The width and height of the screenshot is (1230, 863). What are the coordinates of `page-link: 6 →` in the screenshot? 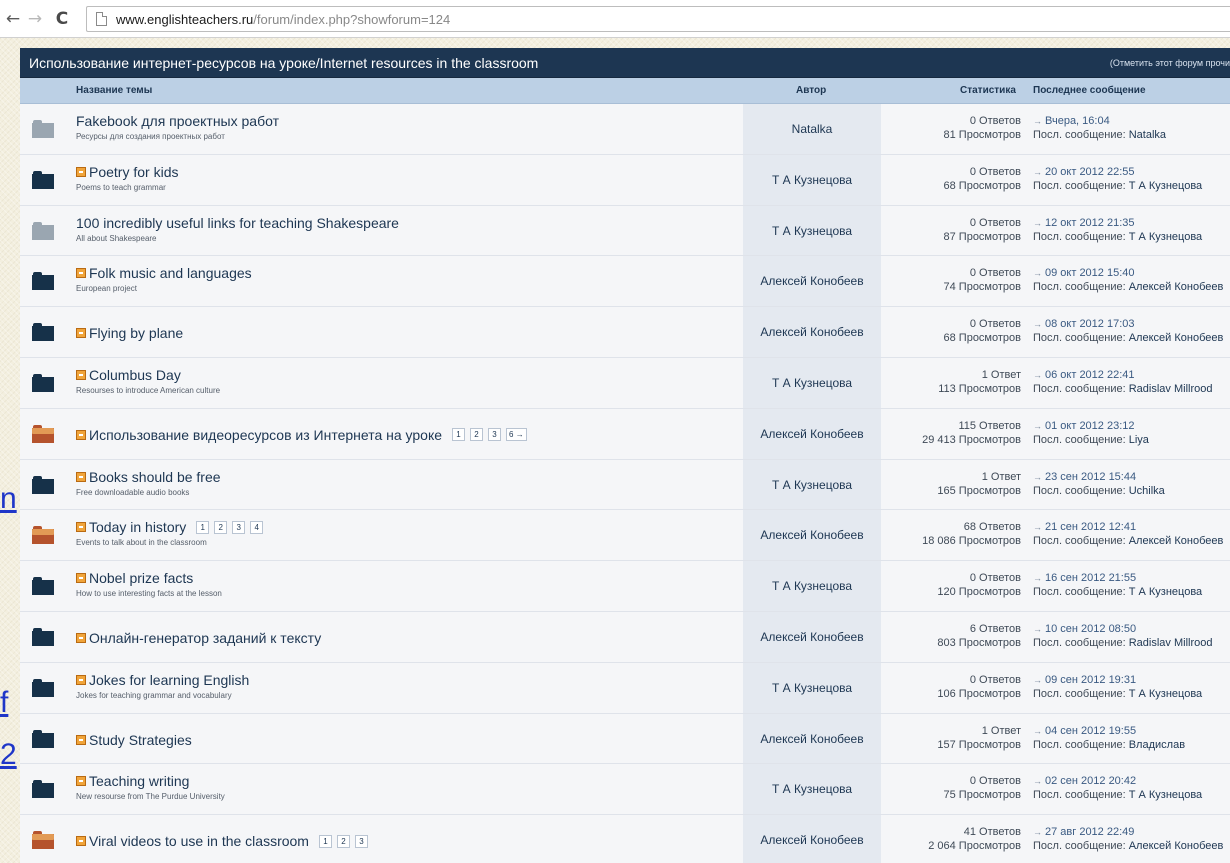 It's located at (516, 435).